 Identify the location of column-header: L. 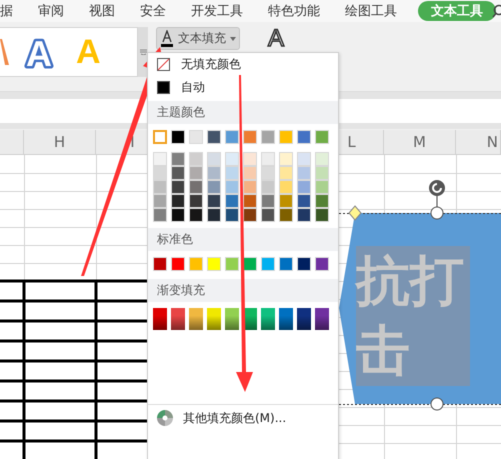
(351, 142).